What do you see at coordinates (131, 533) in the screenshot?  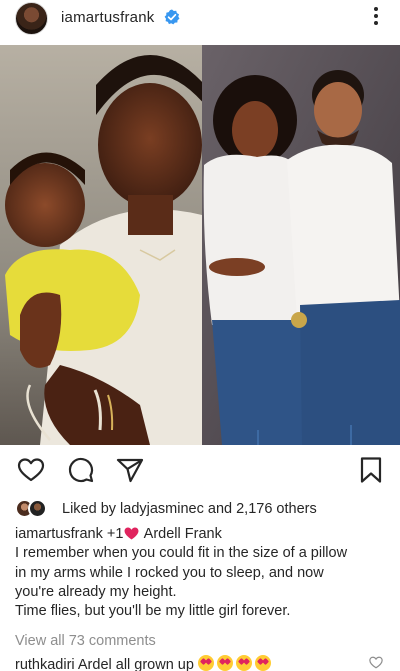 I see `red-heart-icon` at bounding box center [131, 533].